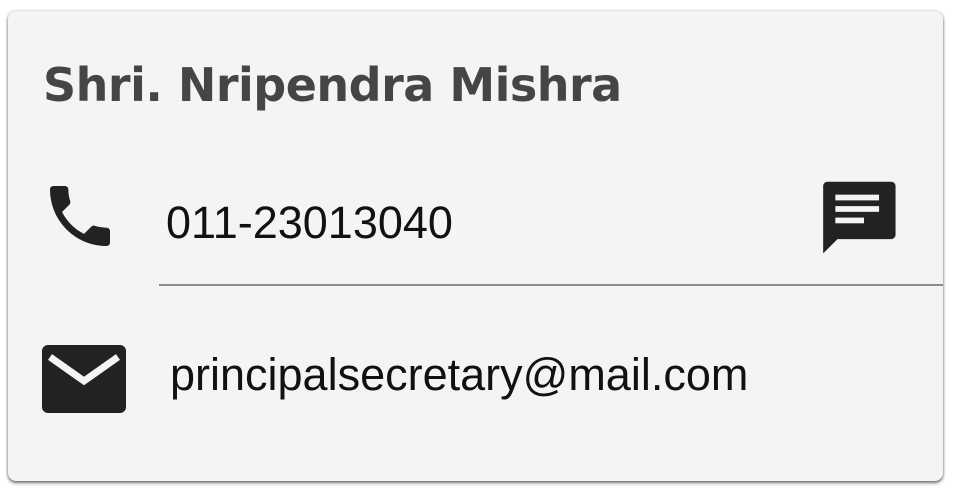 This screenshot has height=496, width=956. I want to click on phone-number: 011-23013040, so click(309, 222).